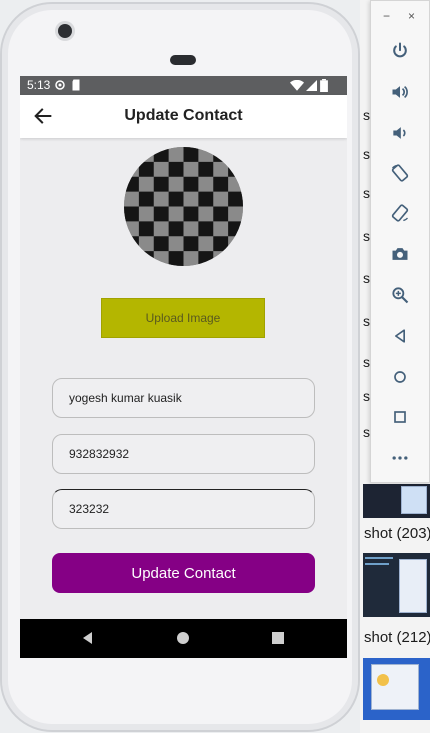 The width and height of the screenshot is (430, 733). Describe the element at coordinates (400, 417) in the screenshot. I see `overview-icon` at that location.